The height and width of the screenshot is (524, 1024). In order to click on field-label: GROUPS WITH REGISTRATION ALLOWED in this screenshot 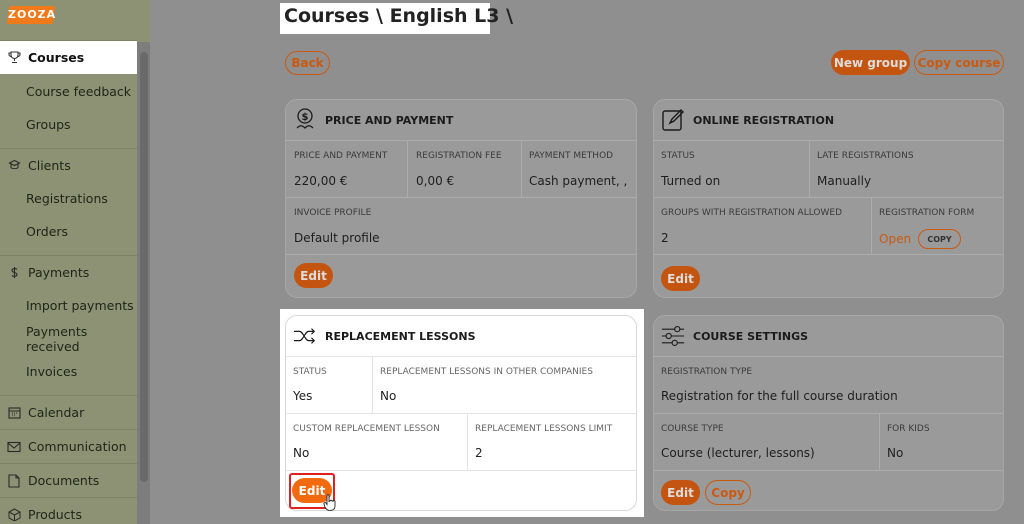, I will do `click(751, 213)`.